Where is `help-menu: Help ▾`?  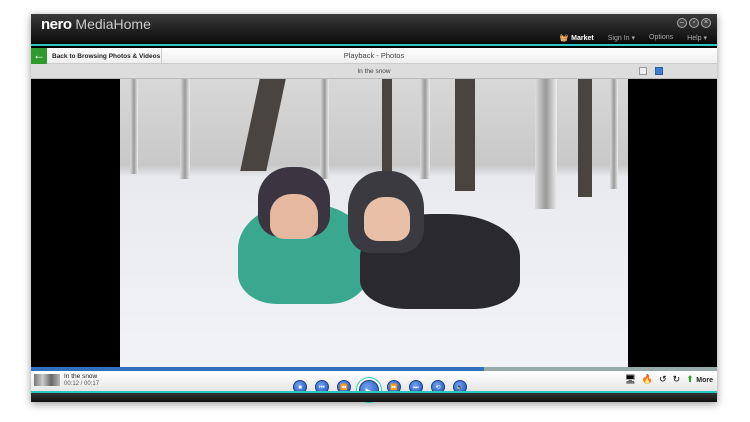 help-menu: Help ▾ is located at coordinates (697, 38).